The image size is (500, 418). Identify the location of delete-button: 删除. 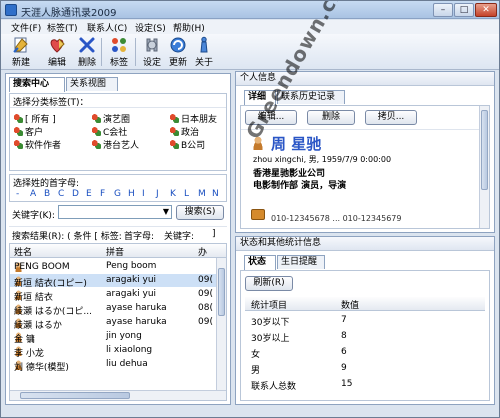
(87, 52).